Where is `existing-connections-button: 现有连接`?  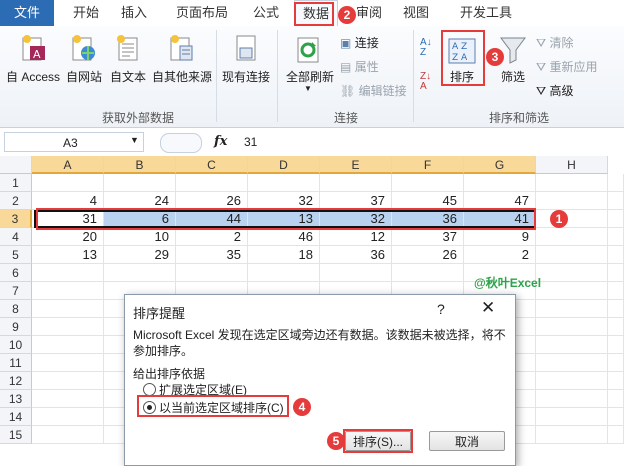 existing-connections-button: 现有连接 is located at coordinates (246, 63).